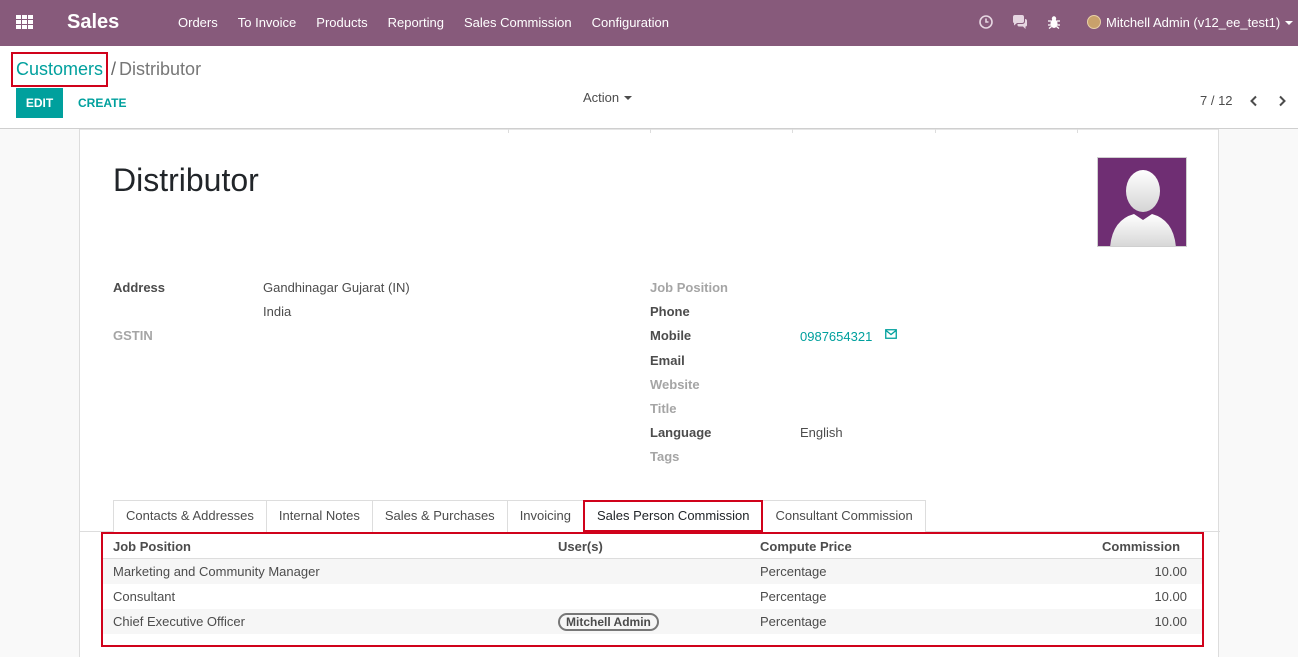 Image resolution: width=1298 pixels, height=657 pixels. Describe the element at coordinates (806, 546) in the screenshot. I see `column-header-compute-price: Compute Price` at that location.